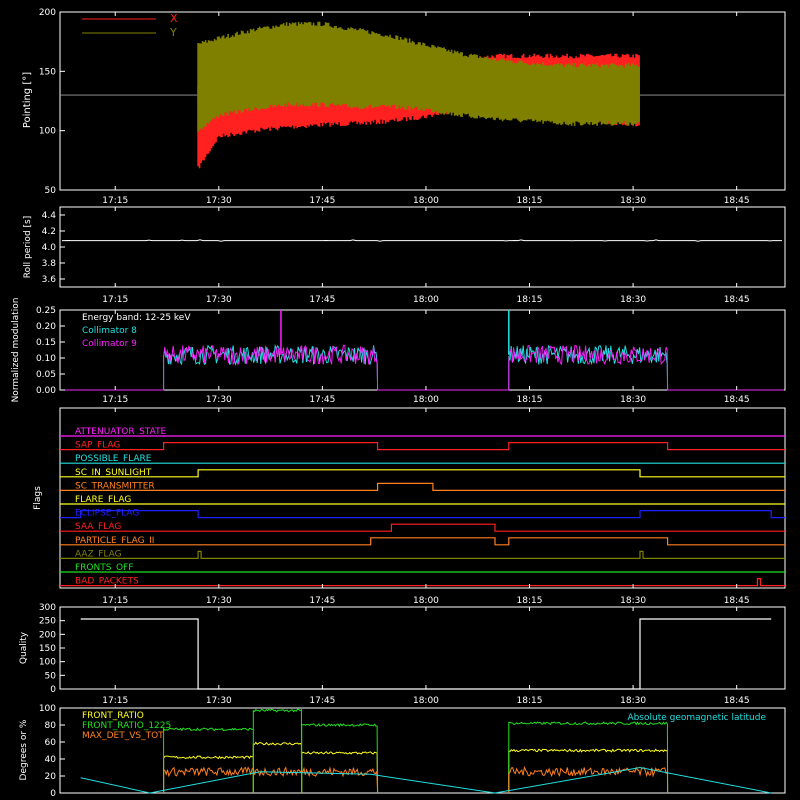 The image size is (800, 800). What do you see at coordinates (28, 247) in the screenshot?
I see `y-axis-label: Roll period [s]` at bounding box center [28, 247].